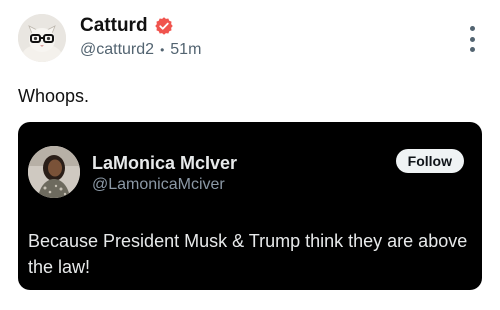 This screenshot has height=310, width=500. Describe the element at coordinates (164, 163) in the screenshot. I see `embedded-author-name: LaMonica McIver` at that location.